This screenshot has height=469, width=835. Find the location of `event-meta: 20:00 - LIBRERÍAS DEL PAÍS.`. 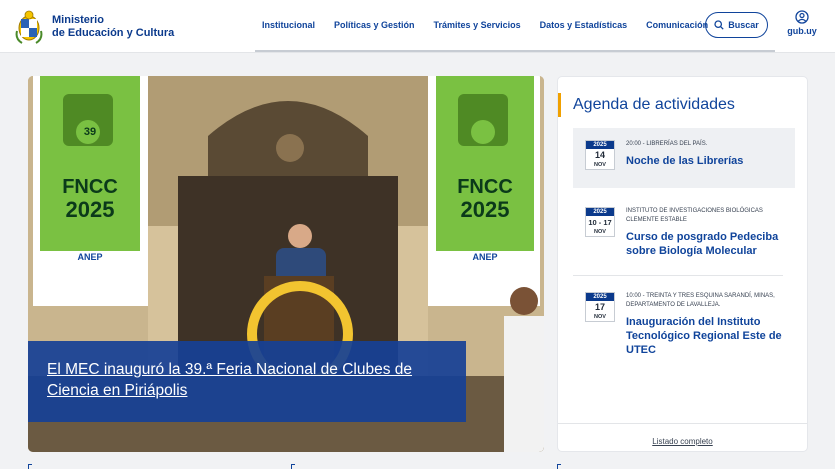

event-meta: 20:00 - LIBRERÍAS DEL PAÍS. is located at coordinates (667, 144).